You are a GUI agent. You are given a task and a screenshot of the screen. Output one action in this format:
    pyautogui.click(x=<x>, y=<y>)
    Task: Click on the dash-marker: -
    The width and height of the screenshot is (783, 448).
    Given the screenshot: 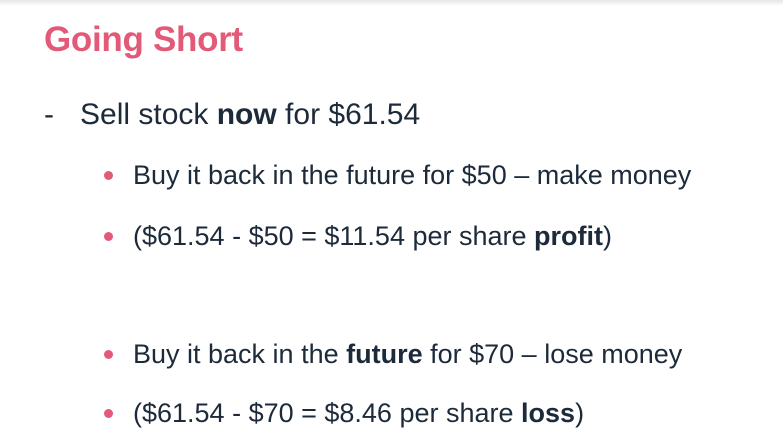 What is the action you would take?
    pyautogui.click(x=49, y=114)
    